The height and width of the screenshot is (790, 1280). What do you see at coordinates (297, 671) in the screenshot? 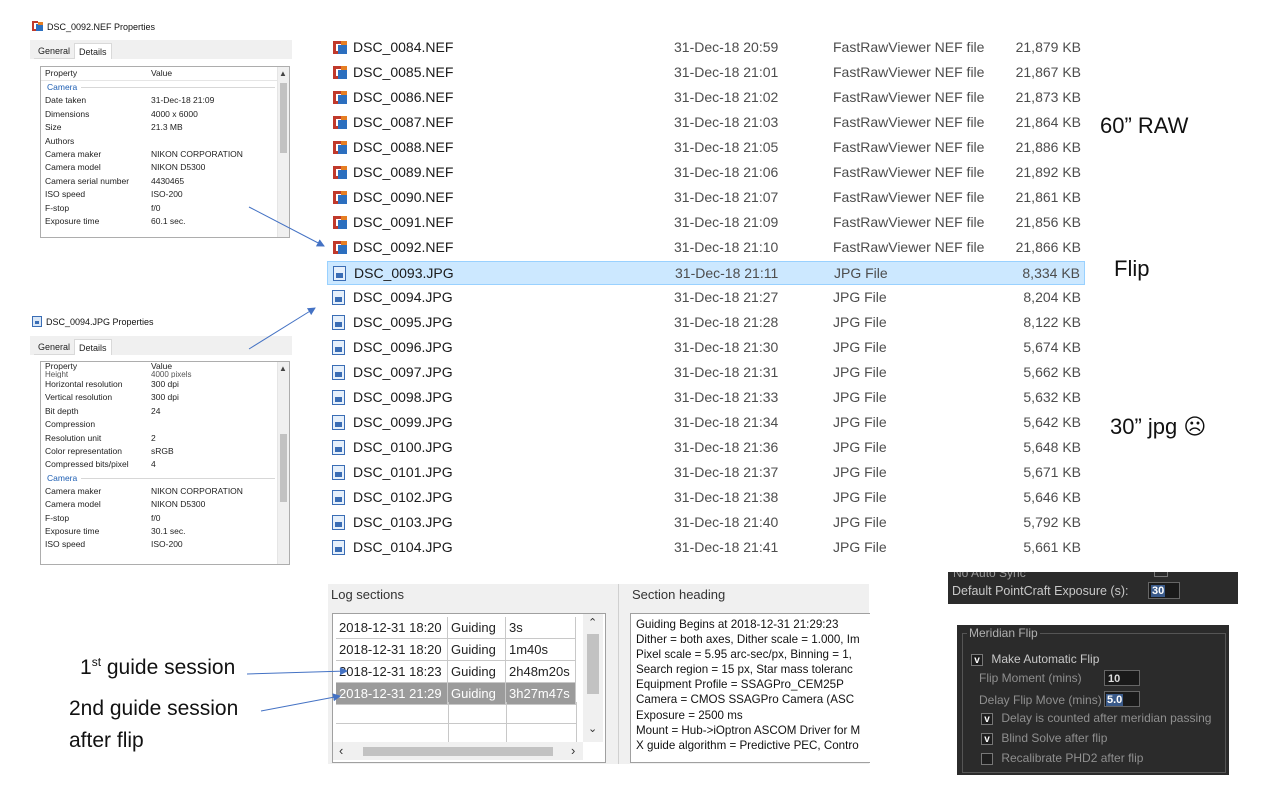
I see `arrow-first-session` at bounding box center [297, 671].